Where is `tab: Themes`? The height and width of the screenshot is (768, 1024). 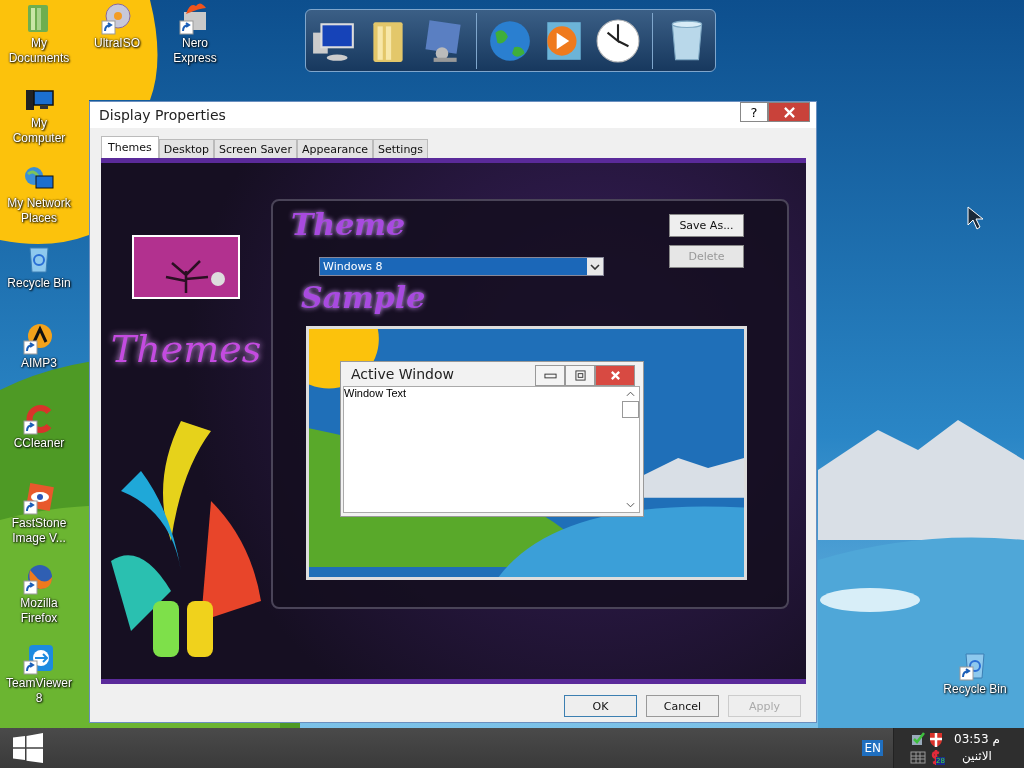 tab: Themes is located at coordinates (130, 147).